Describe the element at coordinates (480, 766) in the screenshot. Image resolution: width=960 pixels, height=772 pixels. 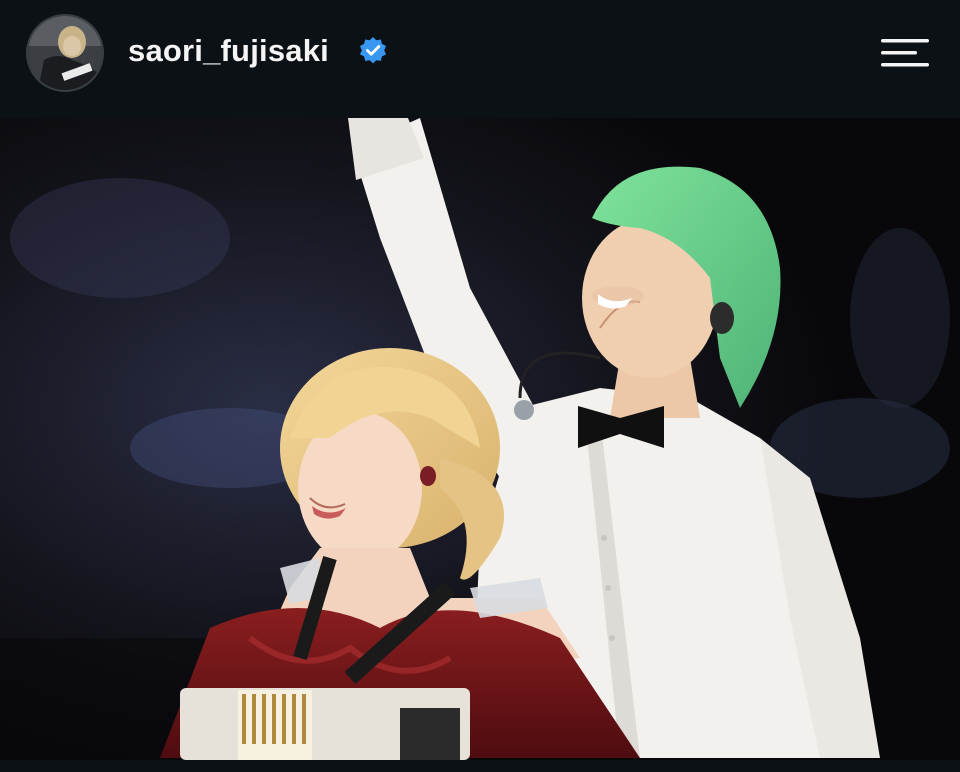
I see `bottom-bar` at that location.